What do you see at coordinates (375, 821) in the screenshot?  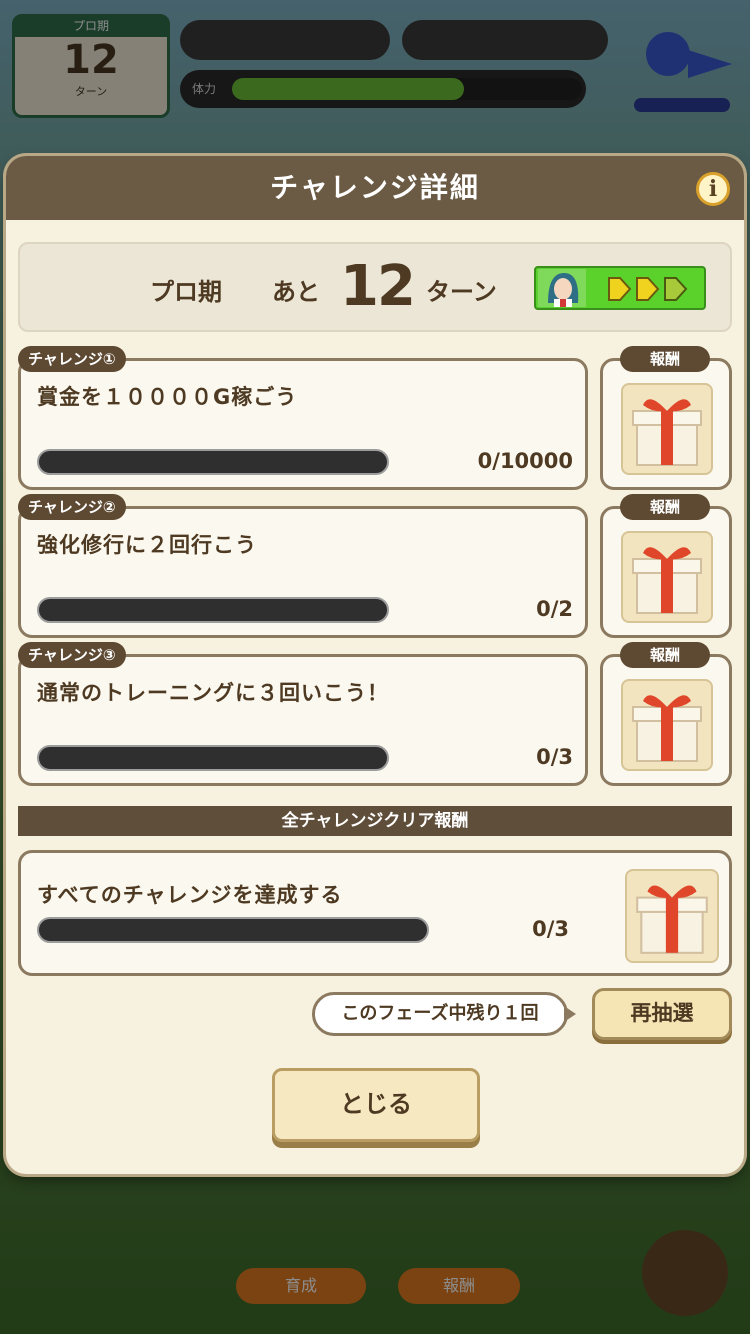 I see `all-clear-reward-banner: 全チャレンジクリア報酬` at bounding box center [375, 821].